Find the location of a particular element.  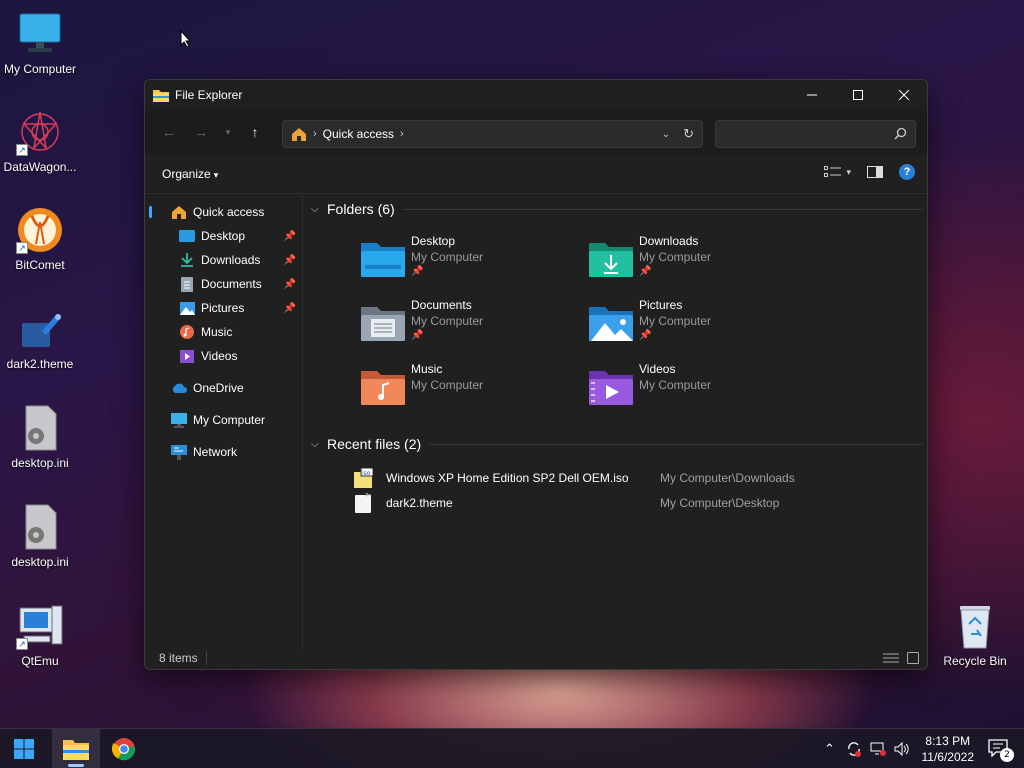

status-bar: 8 items is located at coordinates (536, 658).